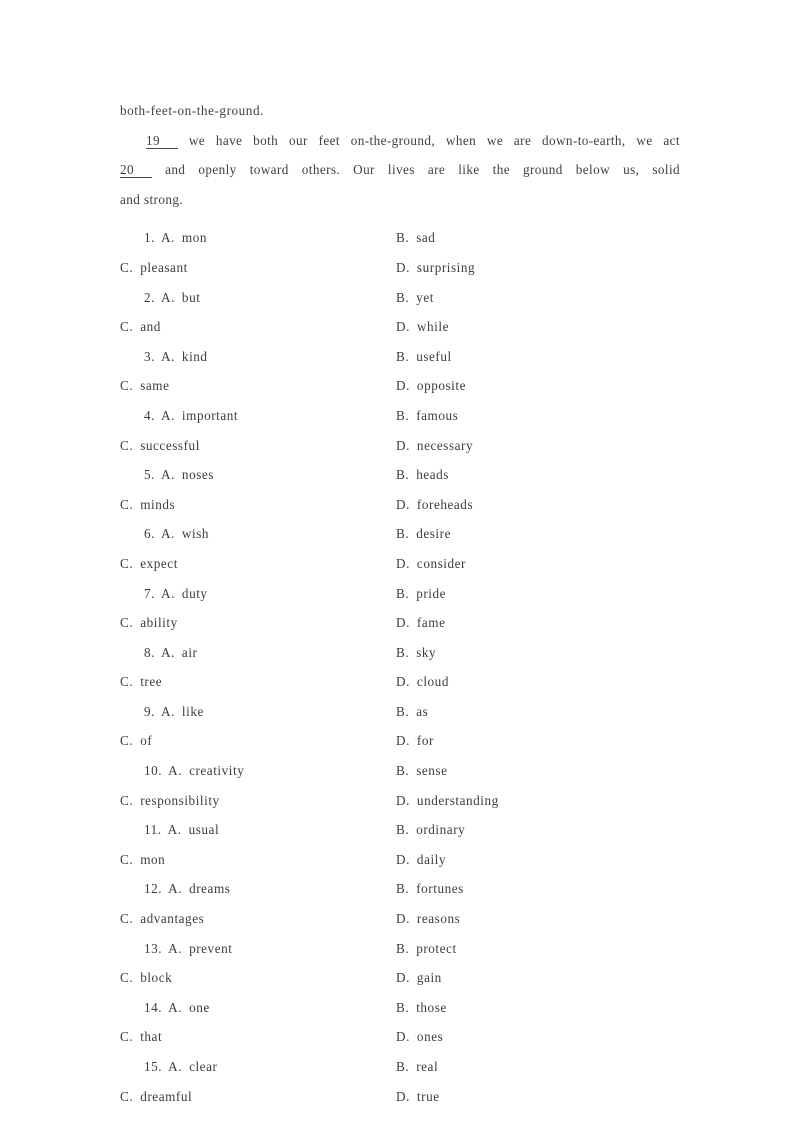 The image size is (800, 1132). Describe the element at coordinates (415, 238) in the screenshot. I see `option-choice-b: B. sad` at that location.